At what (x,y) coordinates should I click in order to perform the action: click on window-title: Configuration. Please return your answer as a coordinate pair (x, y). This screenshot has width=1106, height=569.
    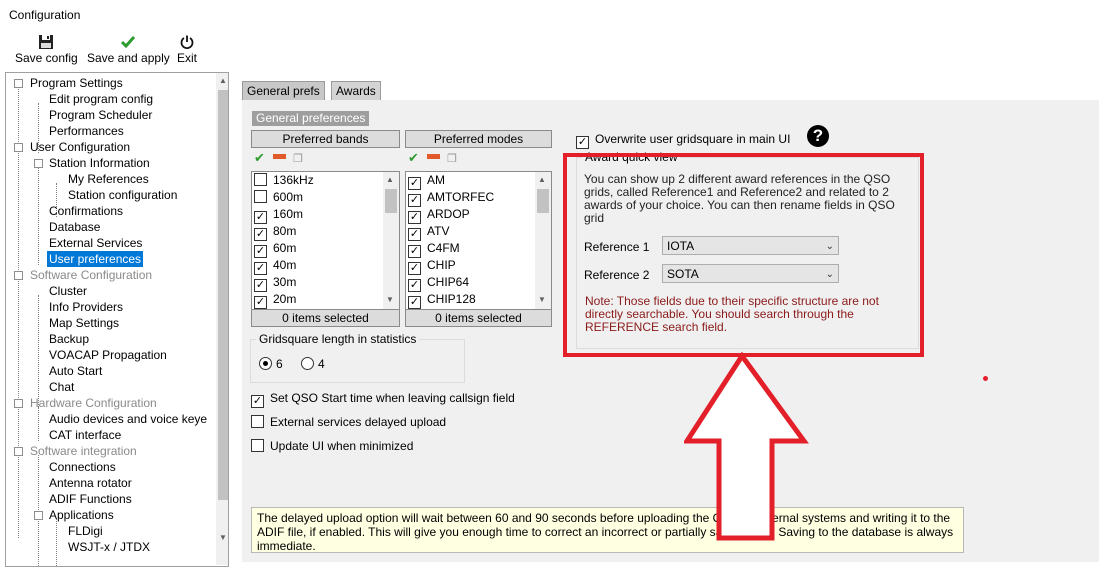
    Looking at the image, I should click on (45, 15).